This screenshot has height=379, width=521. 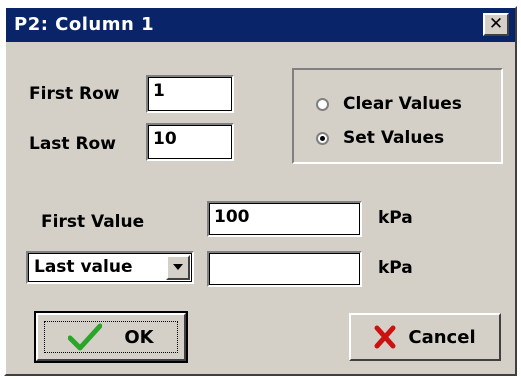 What do you see at coordinates (385, 337) in the screenshot?
I see `x-mark-icon` at bounding box center [385, 337].